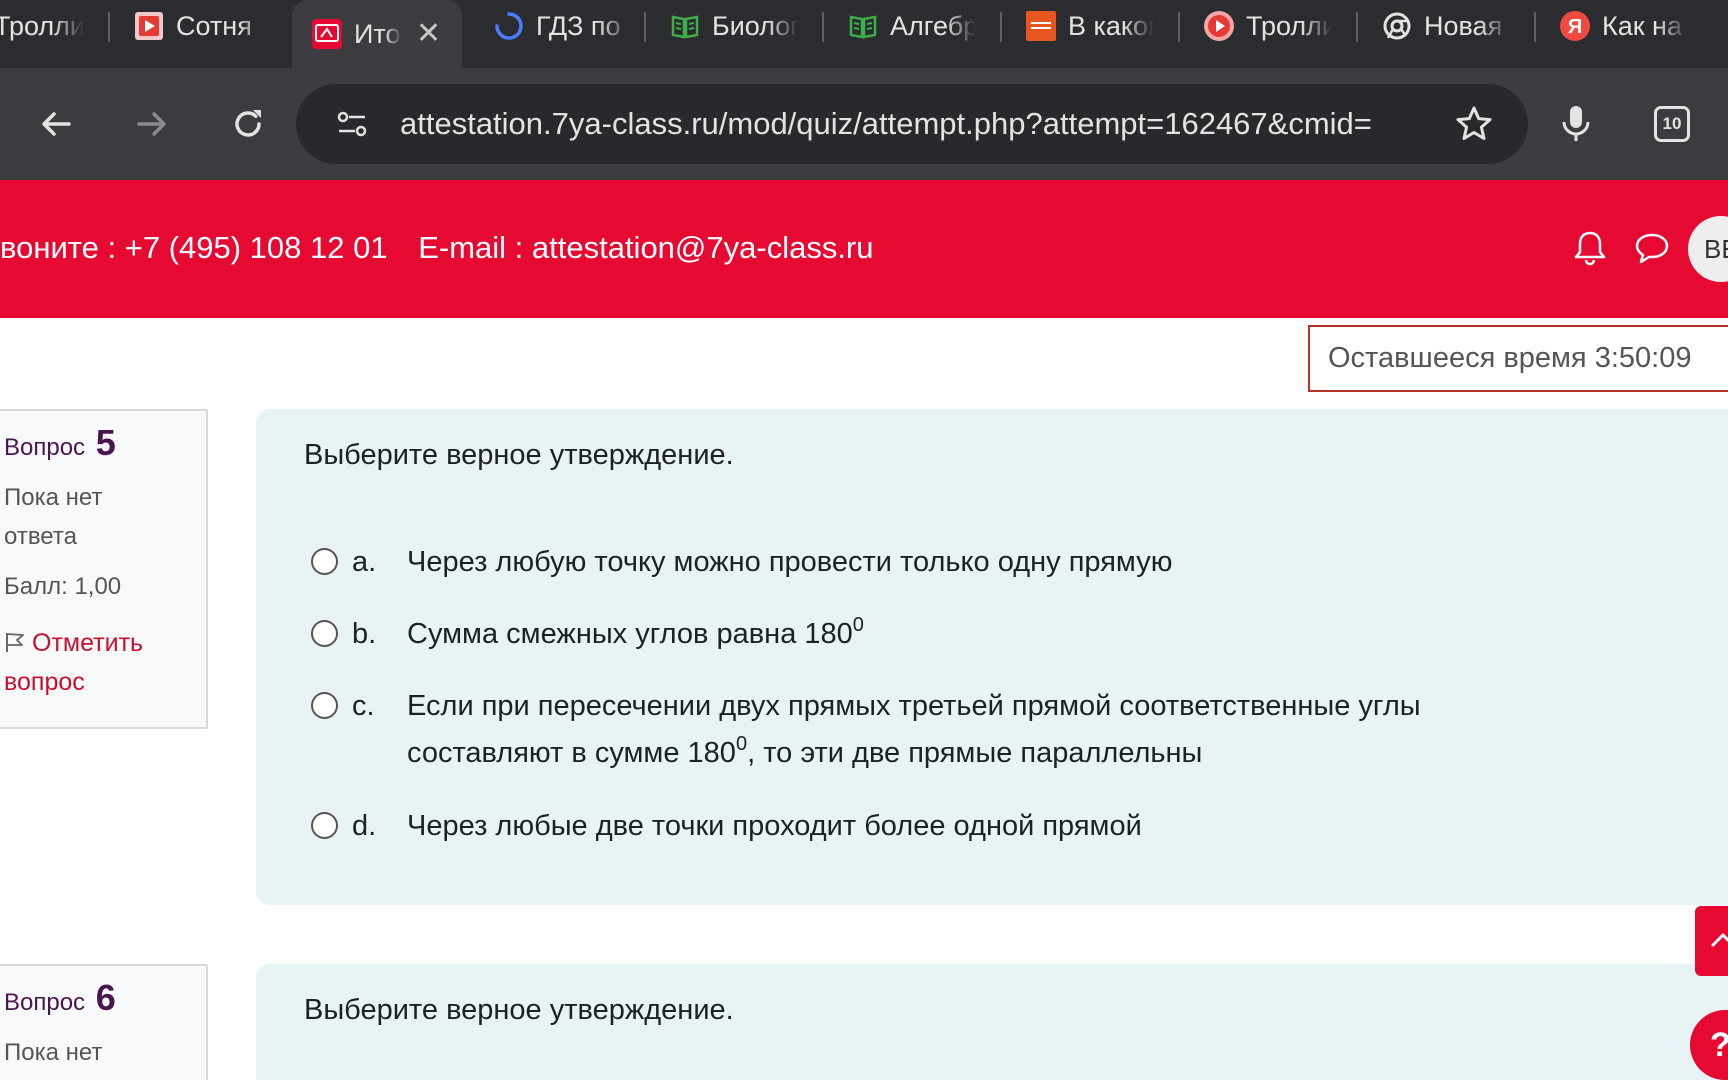  Describe the element at coordinates (327, 34) in the screenshot. I see `7ya-class-icon` at that location.